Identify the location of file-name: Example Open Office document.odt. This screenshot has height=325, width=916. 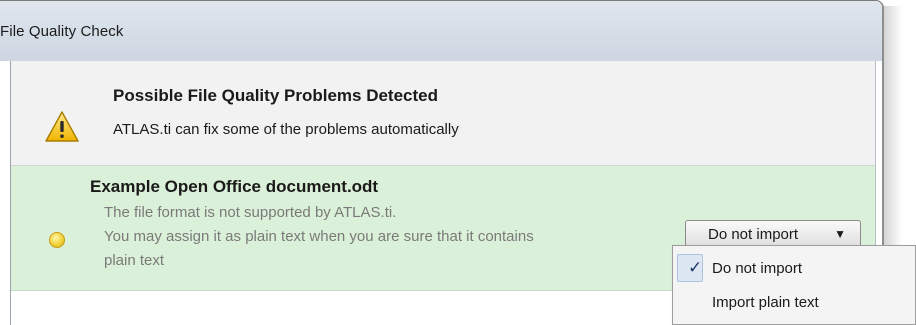
(234, 186).